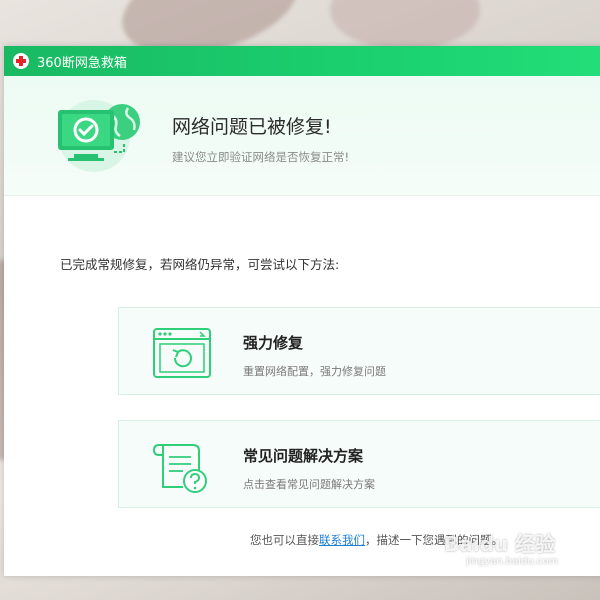 The height and width of the screenshot is (600, 600). I want to click on title-bar: 360断网急救箱, so click(302, 61).